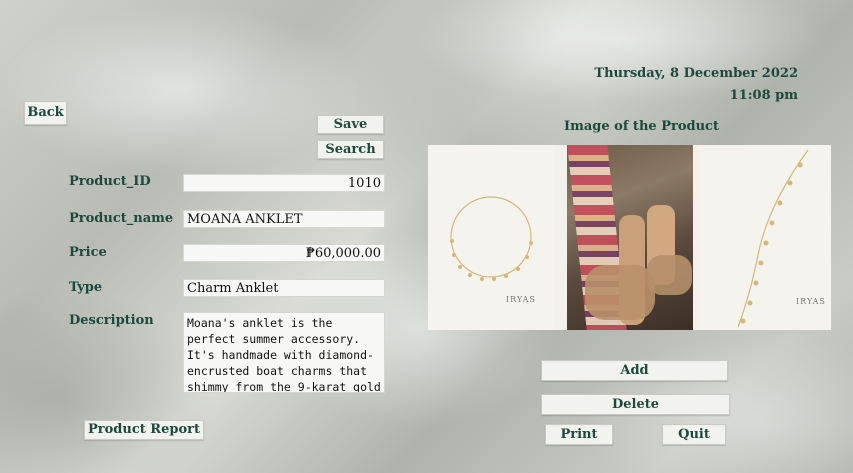  I want to click on product-id-label: Product_ID, so click(110, 181).